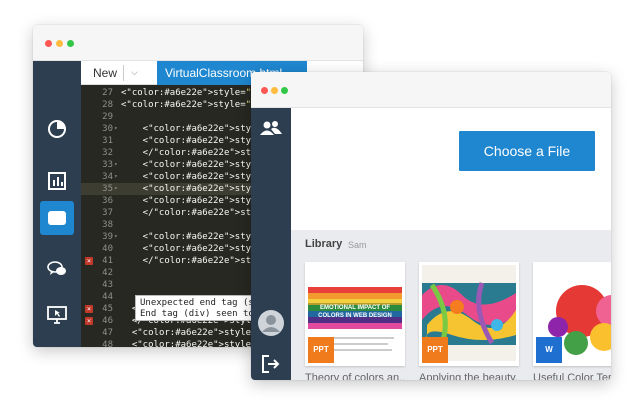 This screenshot has height=410, width=640. I want to click on line-number: 32, so click(107, 153).